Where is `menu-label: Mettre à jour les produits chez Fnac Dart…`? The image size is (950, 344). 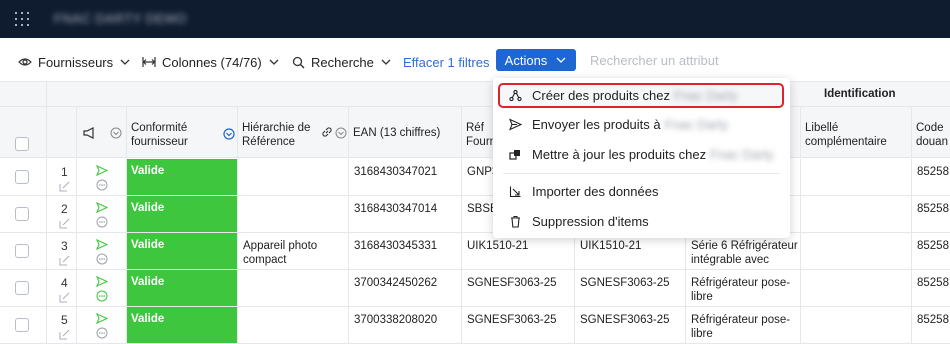 menu-label: Mettre à jour les produits chez Fnac Dart… is located at coordinates (653, 154).